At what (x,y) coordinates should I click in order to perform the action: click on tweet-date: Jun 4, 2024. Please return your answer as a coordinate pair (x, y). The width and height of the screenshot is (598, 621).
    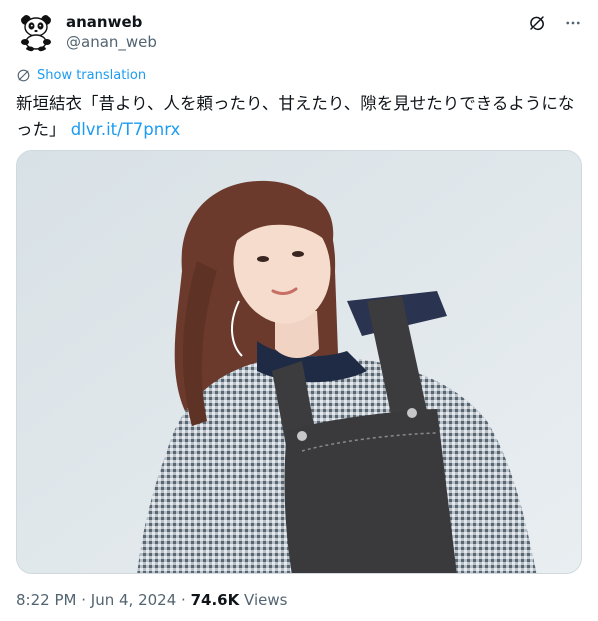
    Looking at the image, I should click on (133, 600).